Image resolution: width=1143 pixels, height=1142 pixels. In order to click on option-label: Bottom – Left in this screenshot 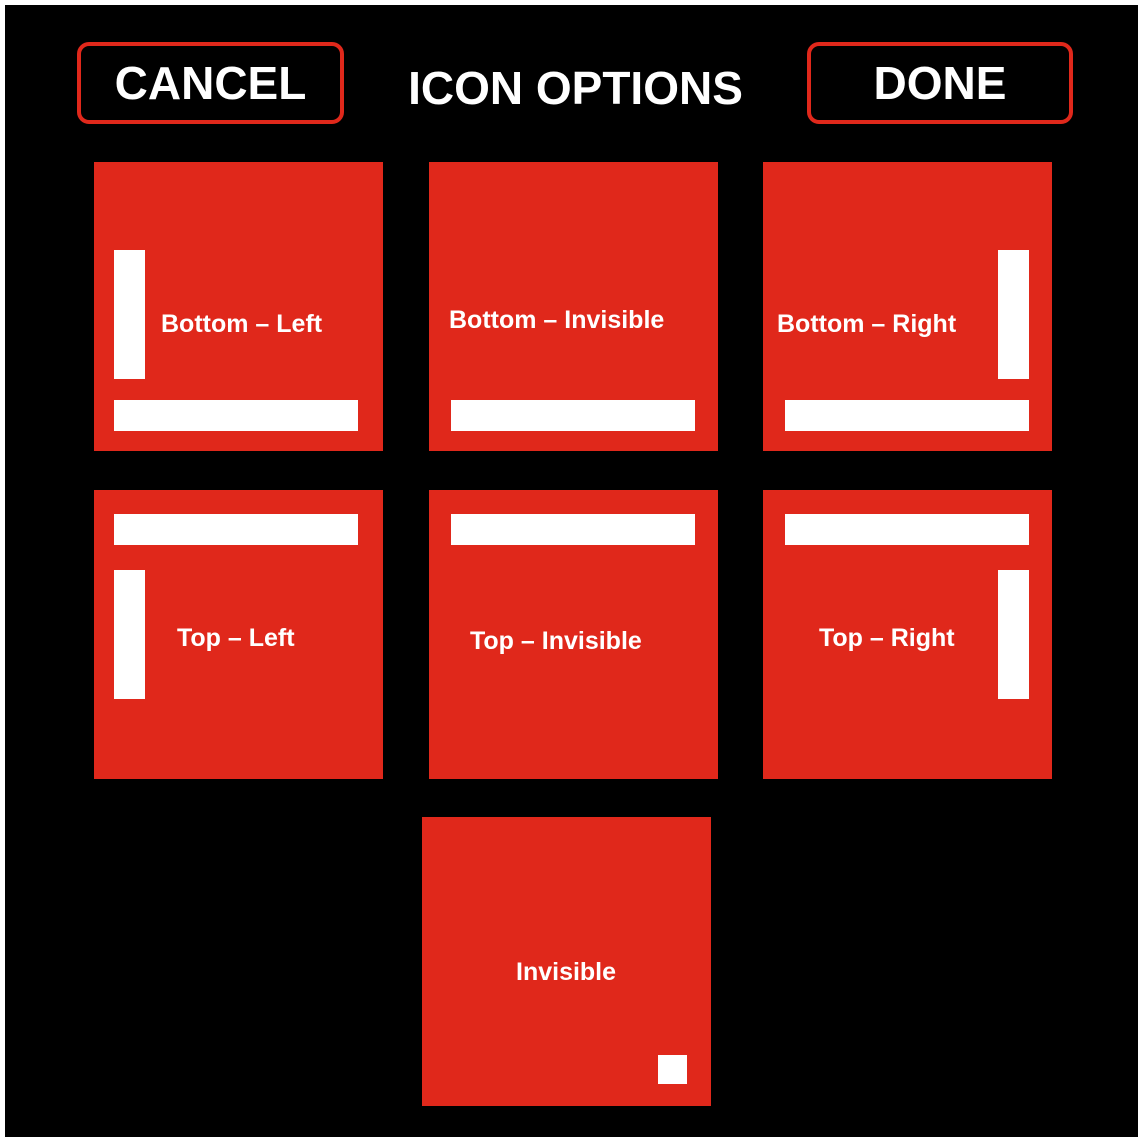, I will do `click(242, 324)`.